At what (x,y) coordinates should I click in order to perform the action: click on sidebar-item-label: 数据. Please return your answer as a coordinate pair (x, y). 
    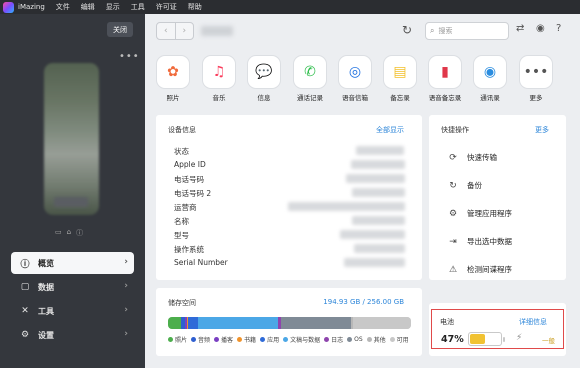
    Looking at the image, I should click on (46, 287).